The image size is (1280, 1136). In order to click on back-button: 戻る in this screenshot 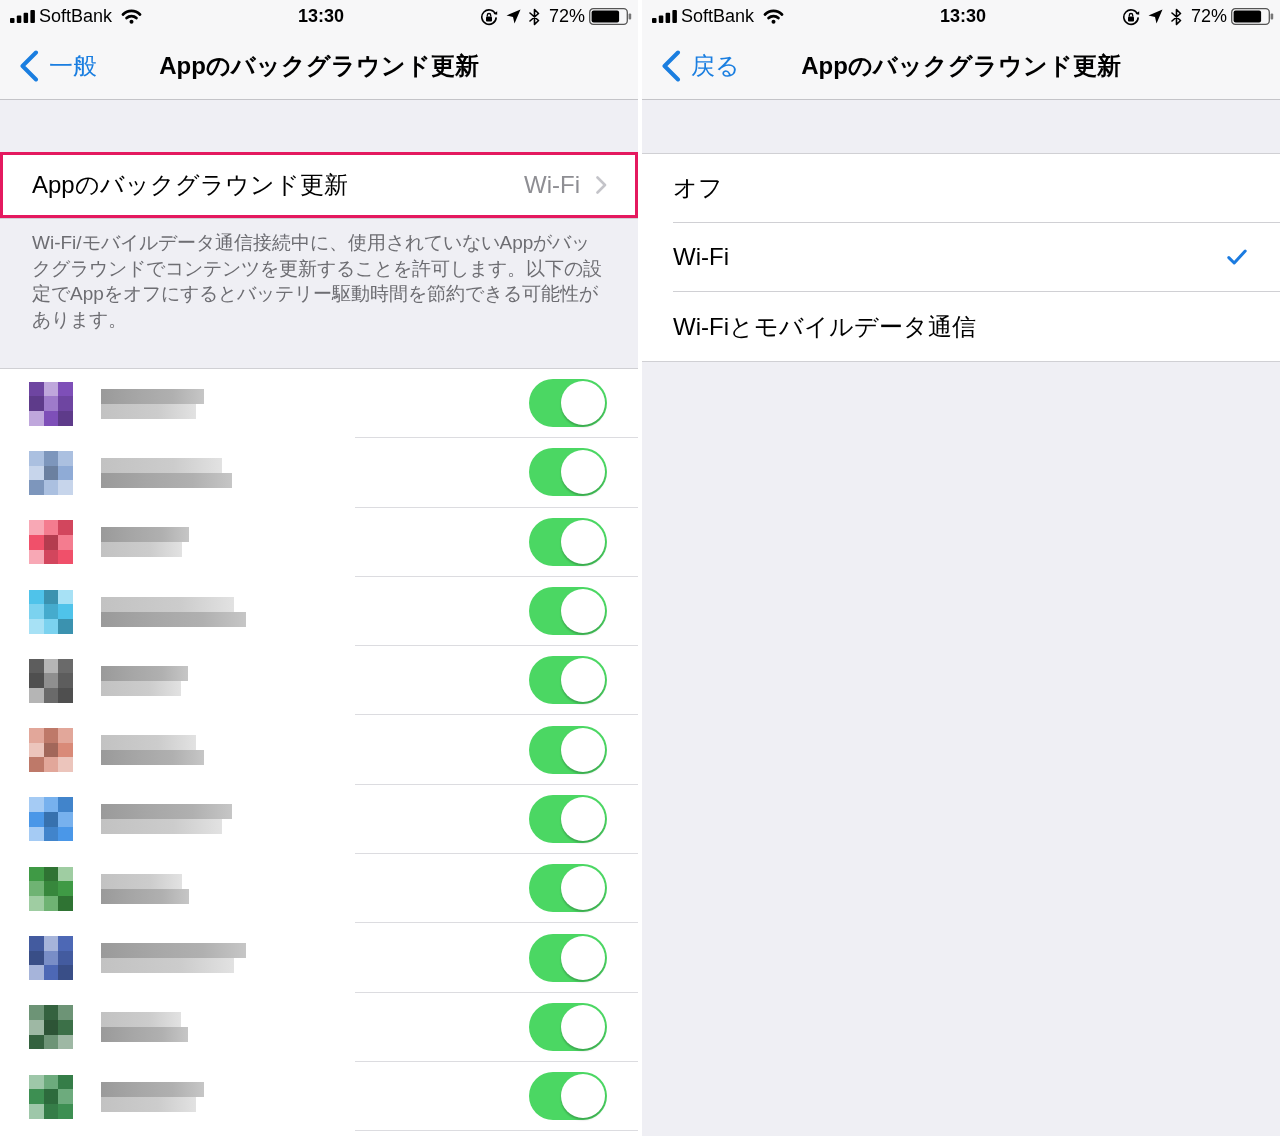, I will do `click(700, 66)`.